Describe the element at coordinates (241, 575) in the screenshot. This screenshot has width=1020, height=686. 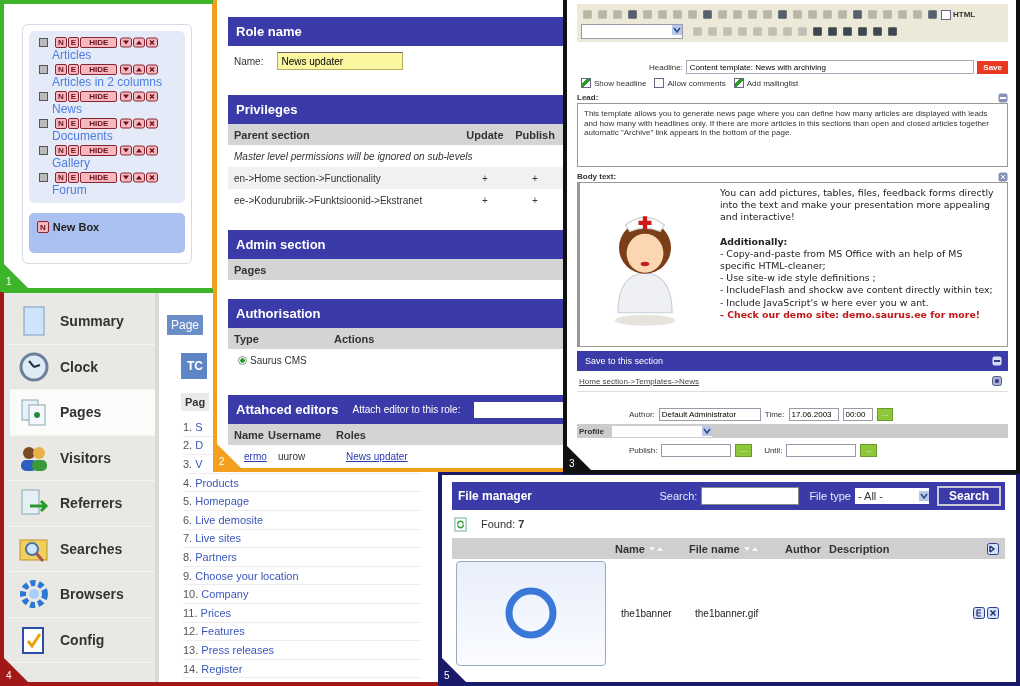
I see `page-link: 9. Choose your location` at that location.